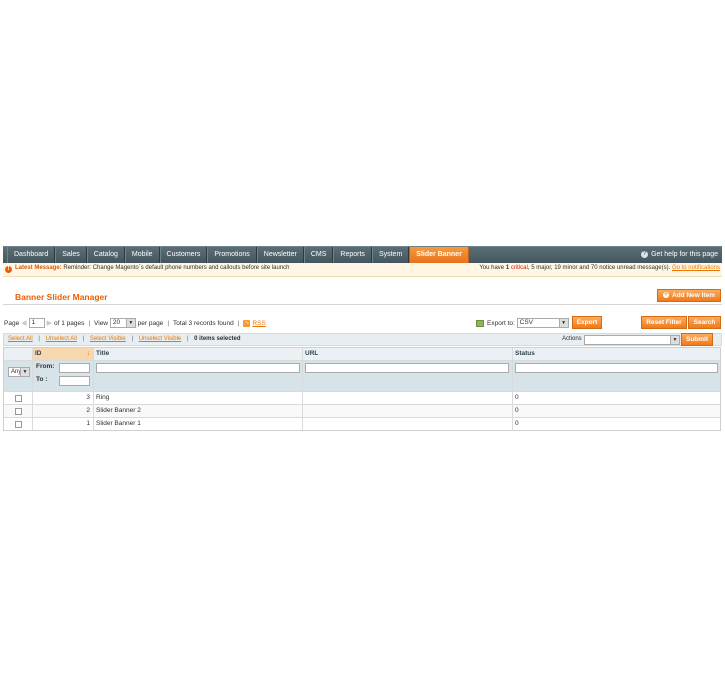  I want to click on select-visible-link: Select Visible, so click(108, 339).